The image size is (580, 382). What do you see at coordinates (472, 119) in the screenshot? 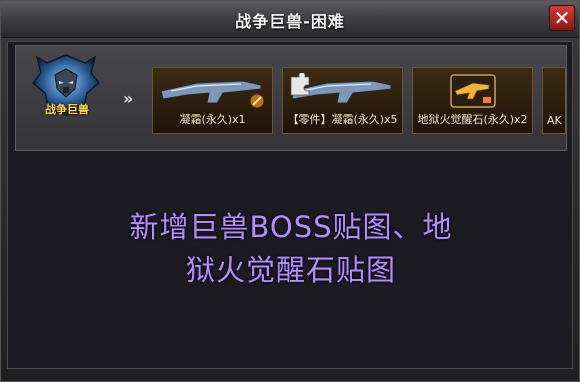
I see `reward-label: 地狱火觉醒石(永久)x2` at bounding box center [472, 119].